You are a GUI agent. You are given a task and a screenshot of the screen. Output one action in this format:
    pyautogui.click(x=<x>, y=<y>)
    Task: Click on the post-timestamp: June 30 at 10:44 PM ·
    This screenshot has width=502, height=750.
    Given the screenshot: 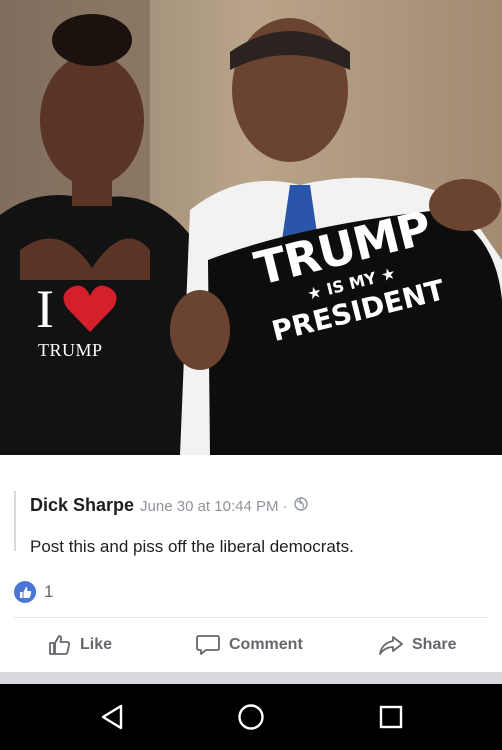 What is the action you would take?
    pyautogui.click(x=214, y=506)
    